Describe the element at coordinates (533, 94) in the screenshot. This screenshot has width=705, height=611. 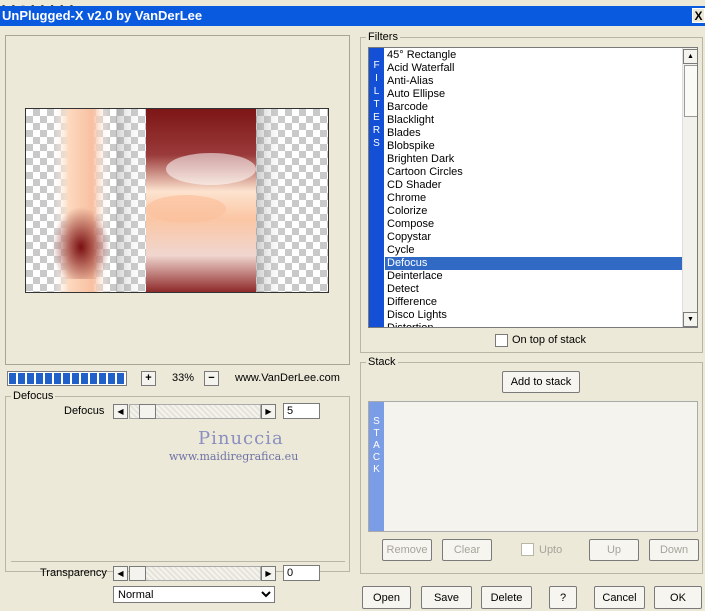
I see `filter-list-item: Auto Ellipse` at that location.